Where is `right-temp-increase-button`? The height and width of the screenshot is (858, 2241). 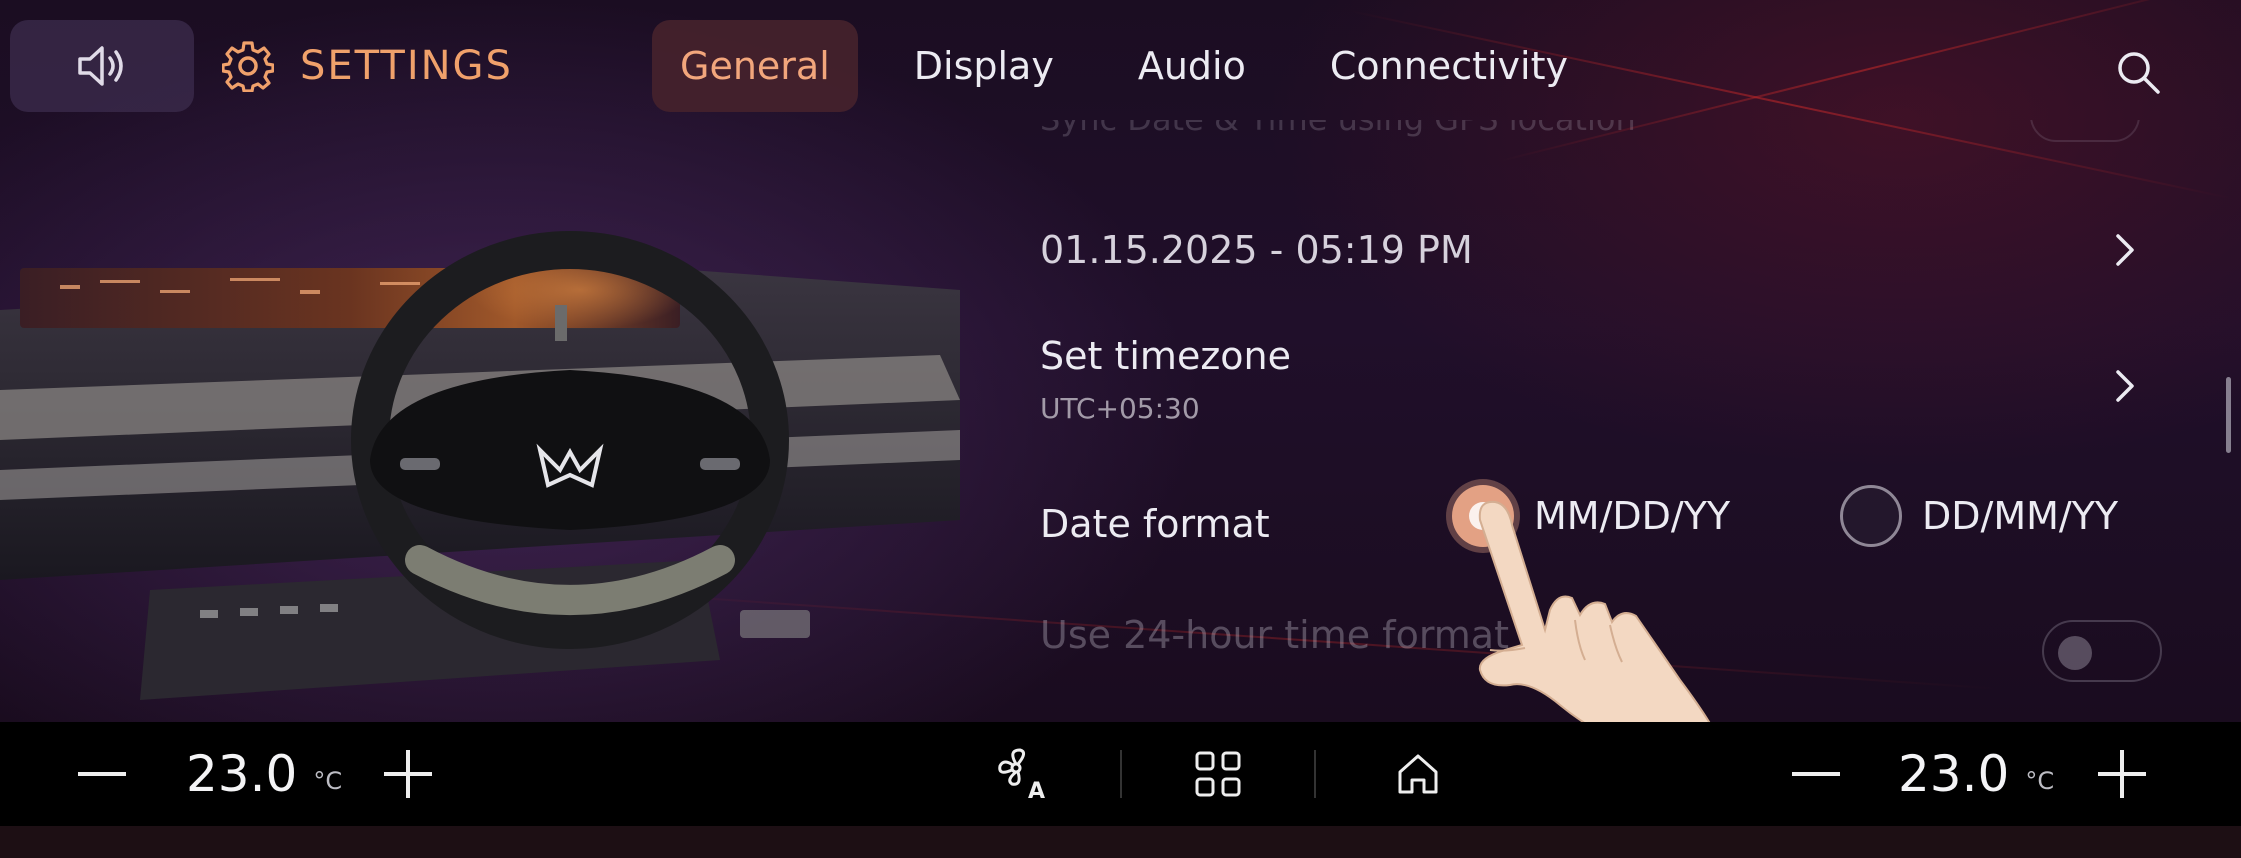 right-temp-increase-button is located at coordinates (2122, 774).